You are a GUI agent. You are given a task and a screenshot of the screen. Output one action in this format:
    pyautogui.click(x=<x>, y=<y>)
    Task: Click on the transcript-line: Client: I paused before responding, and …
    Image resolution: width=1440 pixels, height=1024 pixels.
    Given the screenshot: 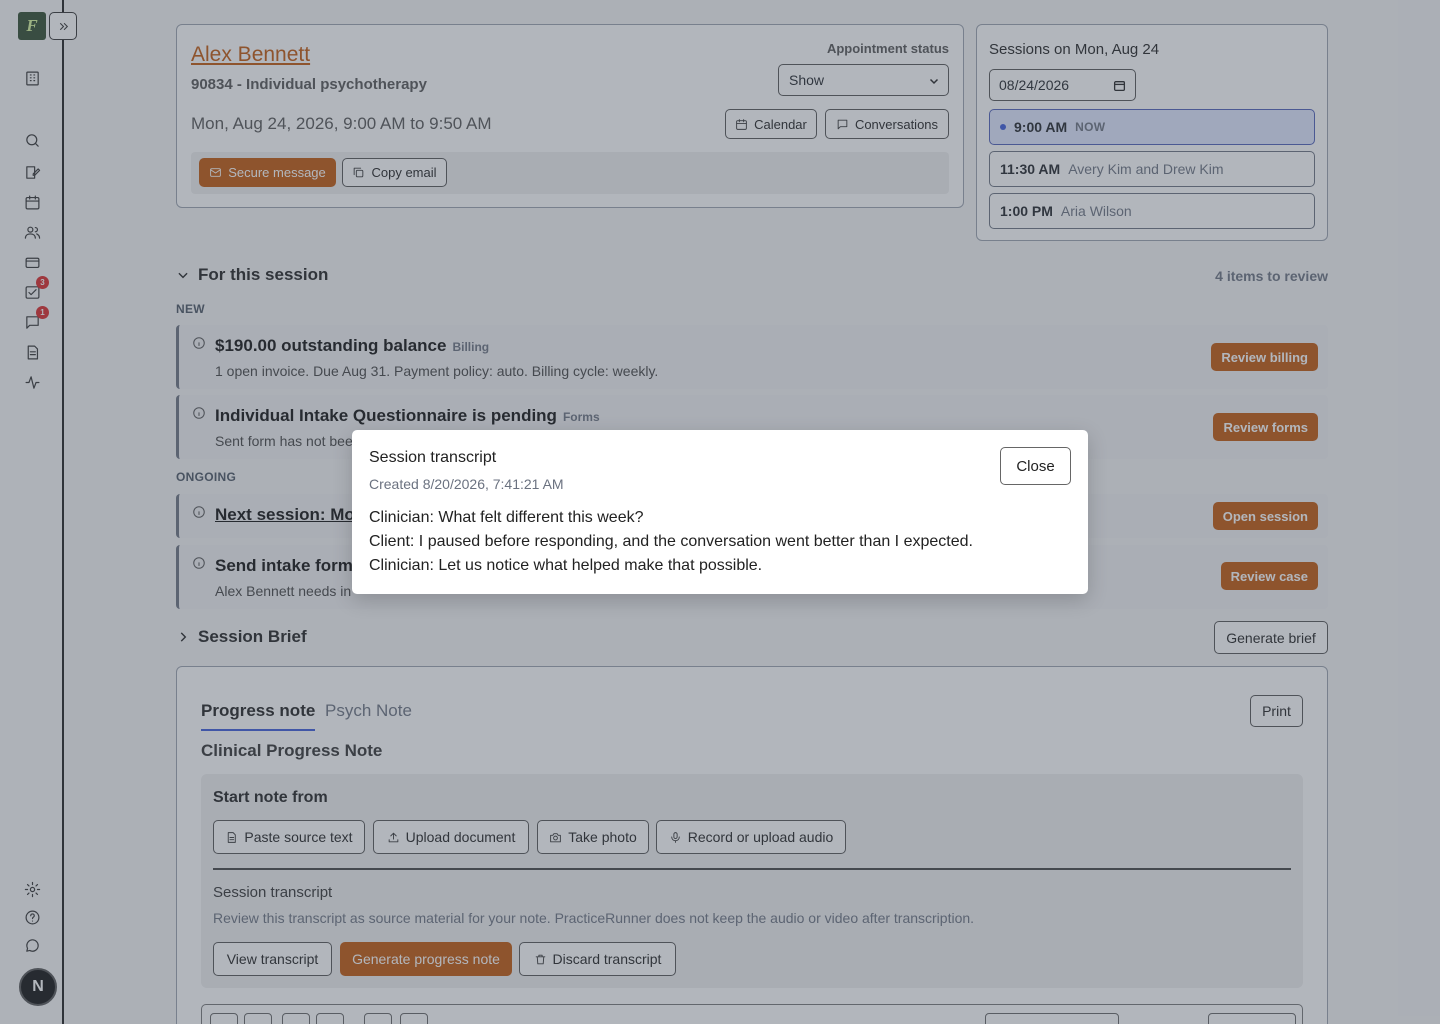 What is the action you would take?
    pyautogui.click(x=671, y=541)
    